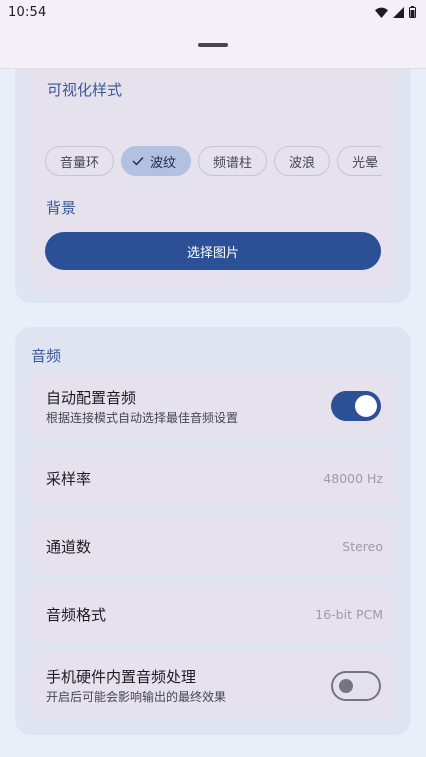 This screenshot has height=757, width=426. What do you see at coordinates (91, 398) in the screenshot?
I see `auto-config-label: 自动配置音频` at bounding box center [91, 398].